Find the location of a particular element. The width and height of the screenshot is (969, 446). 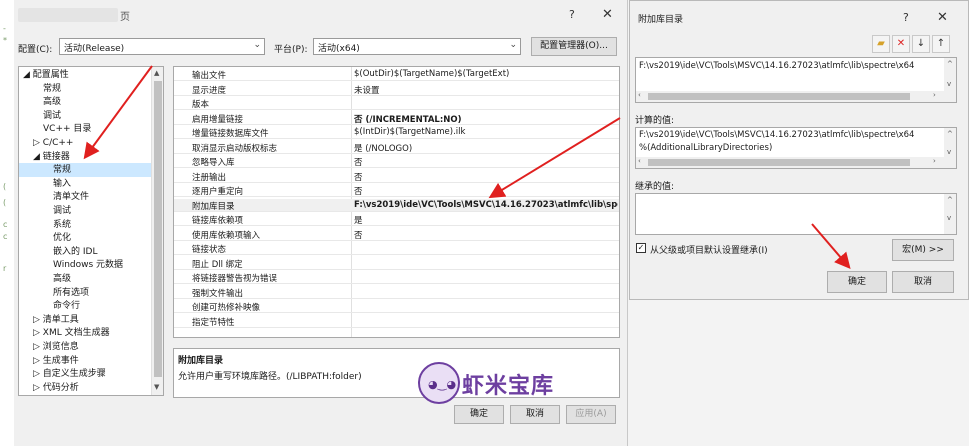

inherit-checkbox: ✓ is located at coordinates (641, 248).